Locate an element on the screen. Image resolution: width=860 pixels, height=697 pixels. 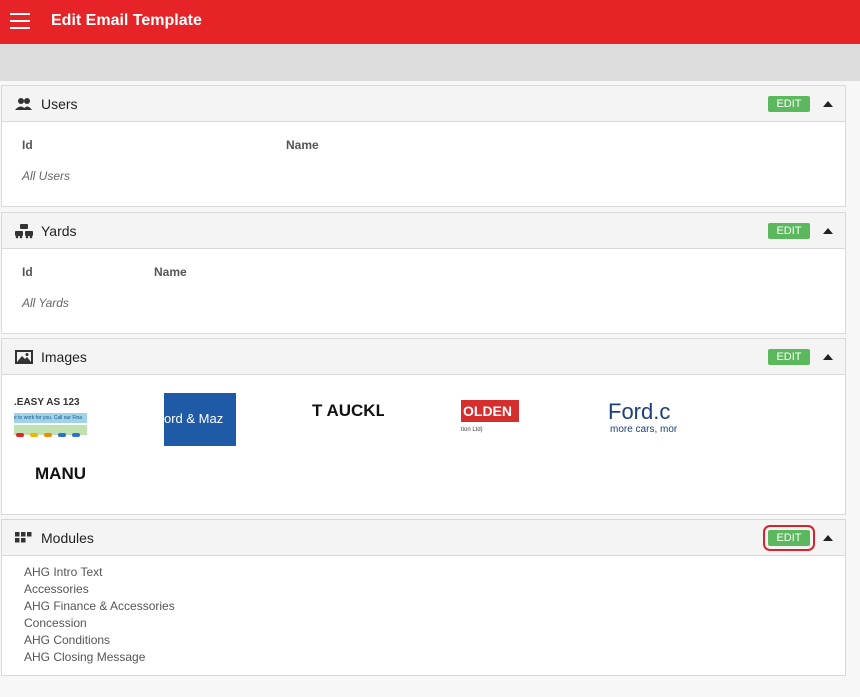
image-thumbnail: Ford.c more cars, mor is located at coordinates (644, 419).